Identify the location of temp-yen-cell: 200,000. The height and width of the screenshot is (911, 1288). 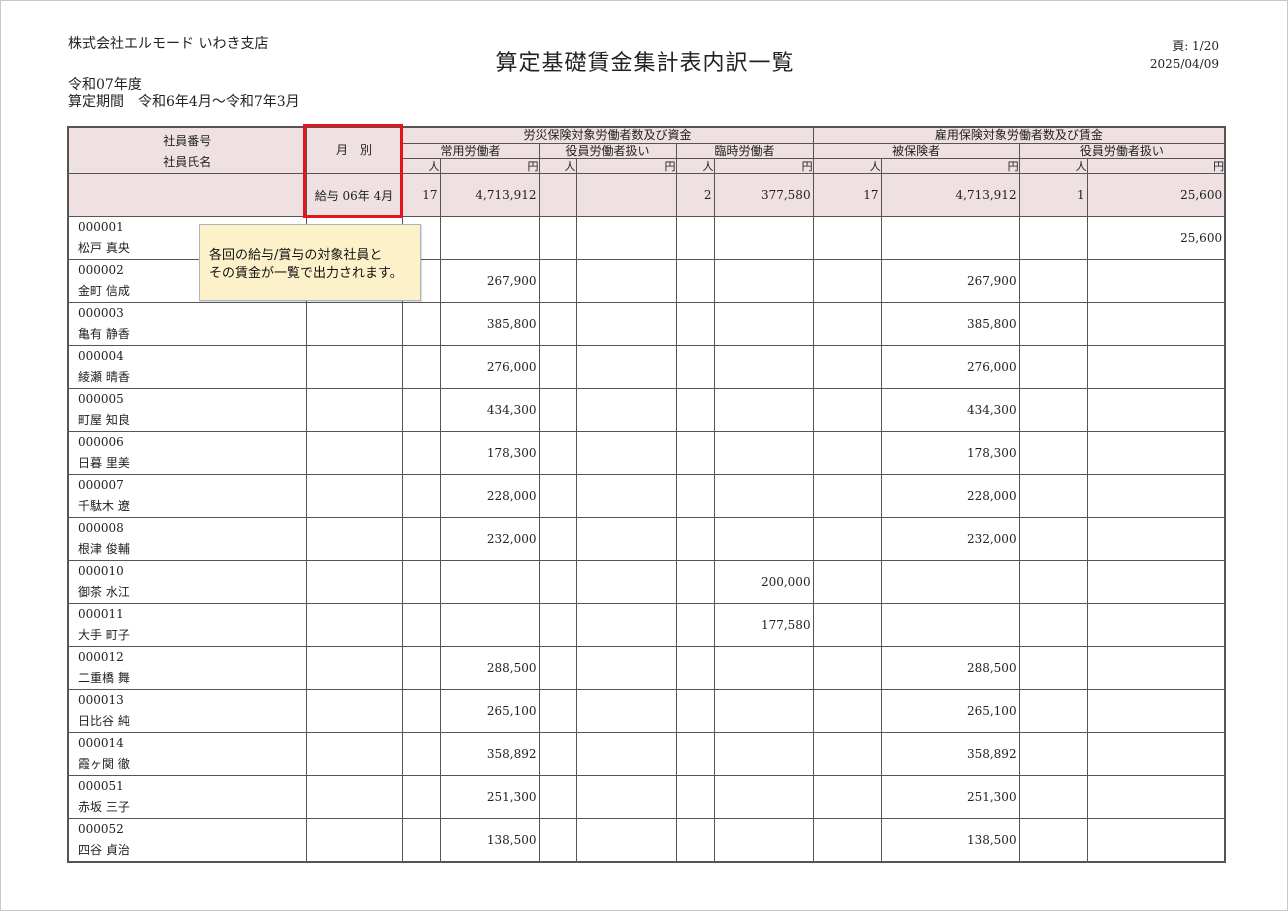
(763, 582).